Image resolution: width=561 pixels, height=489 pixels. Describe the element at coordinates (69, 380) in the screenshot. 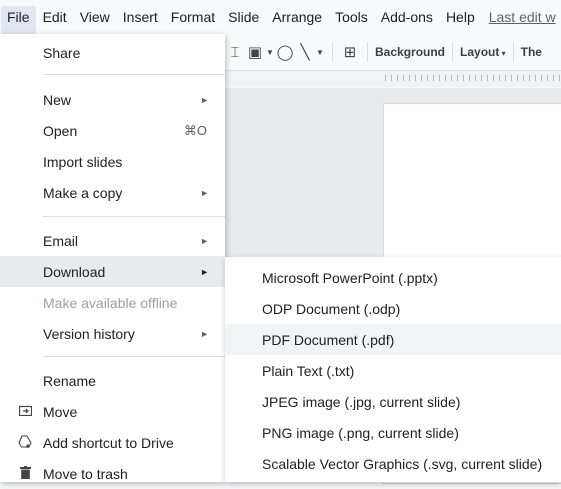

I see `menu-item-label: Rename` at that location.